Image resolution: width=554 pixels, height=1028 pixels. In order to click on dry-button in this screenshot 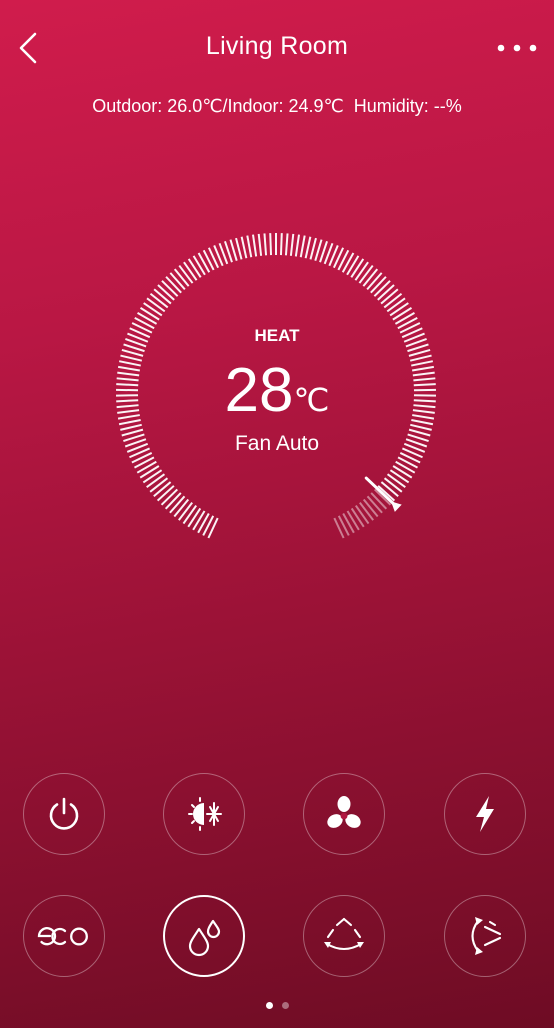, I will do `click(204, 936)`.